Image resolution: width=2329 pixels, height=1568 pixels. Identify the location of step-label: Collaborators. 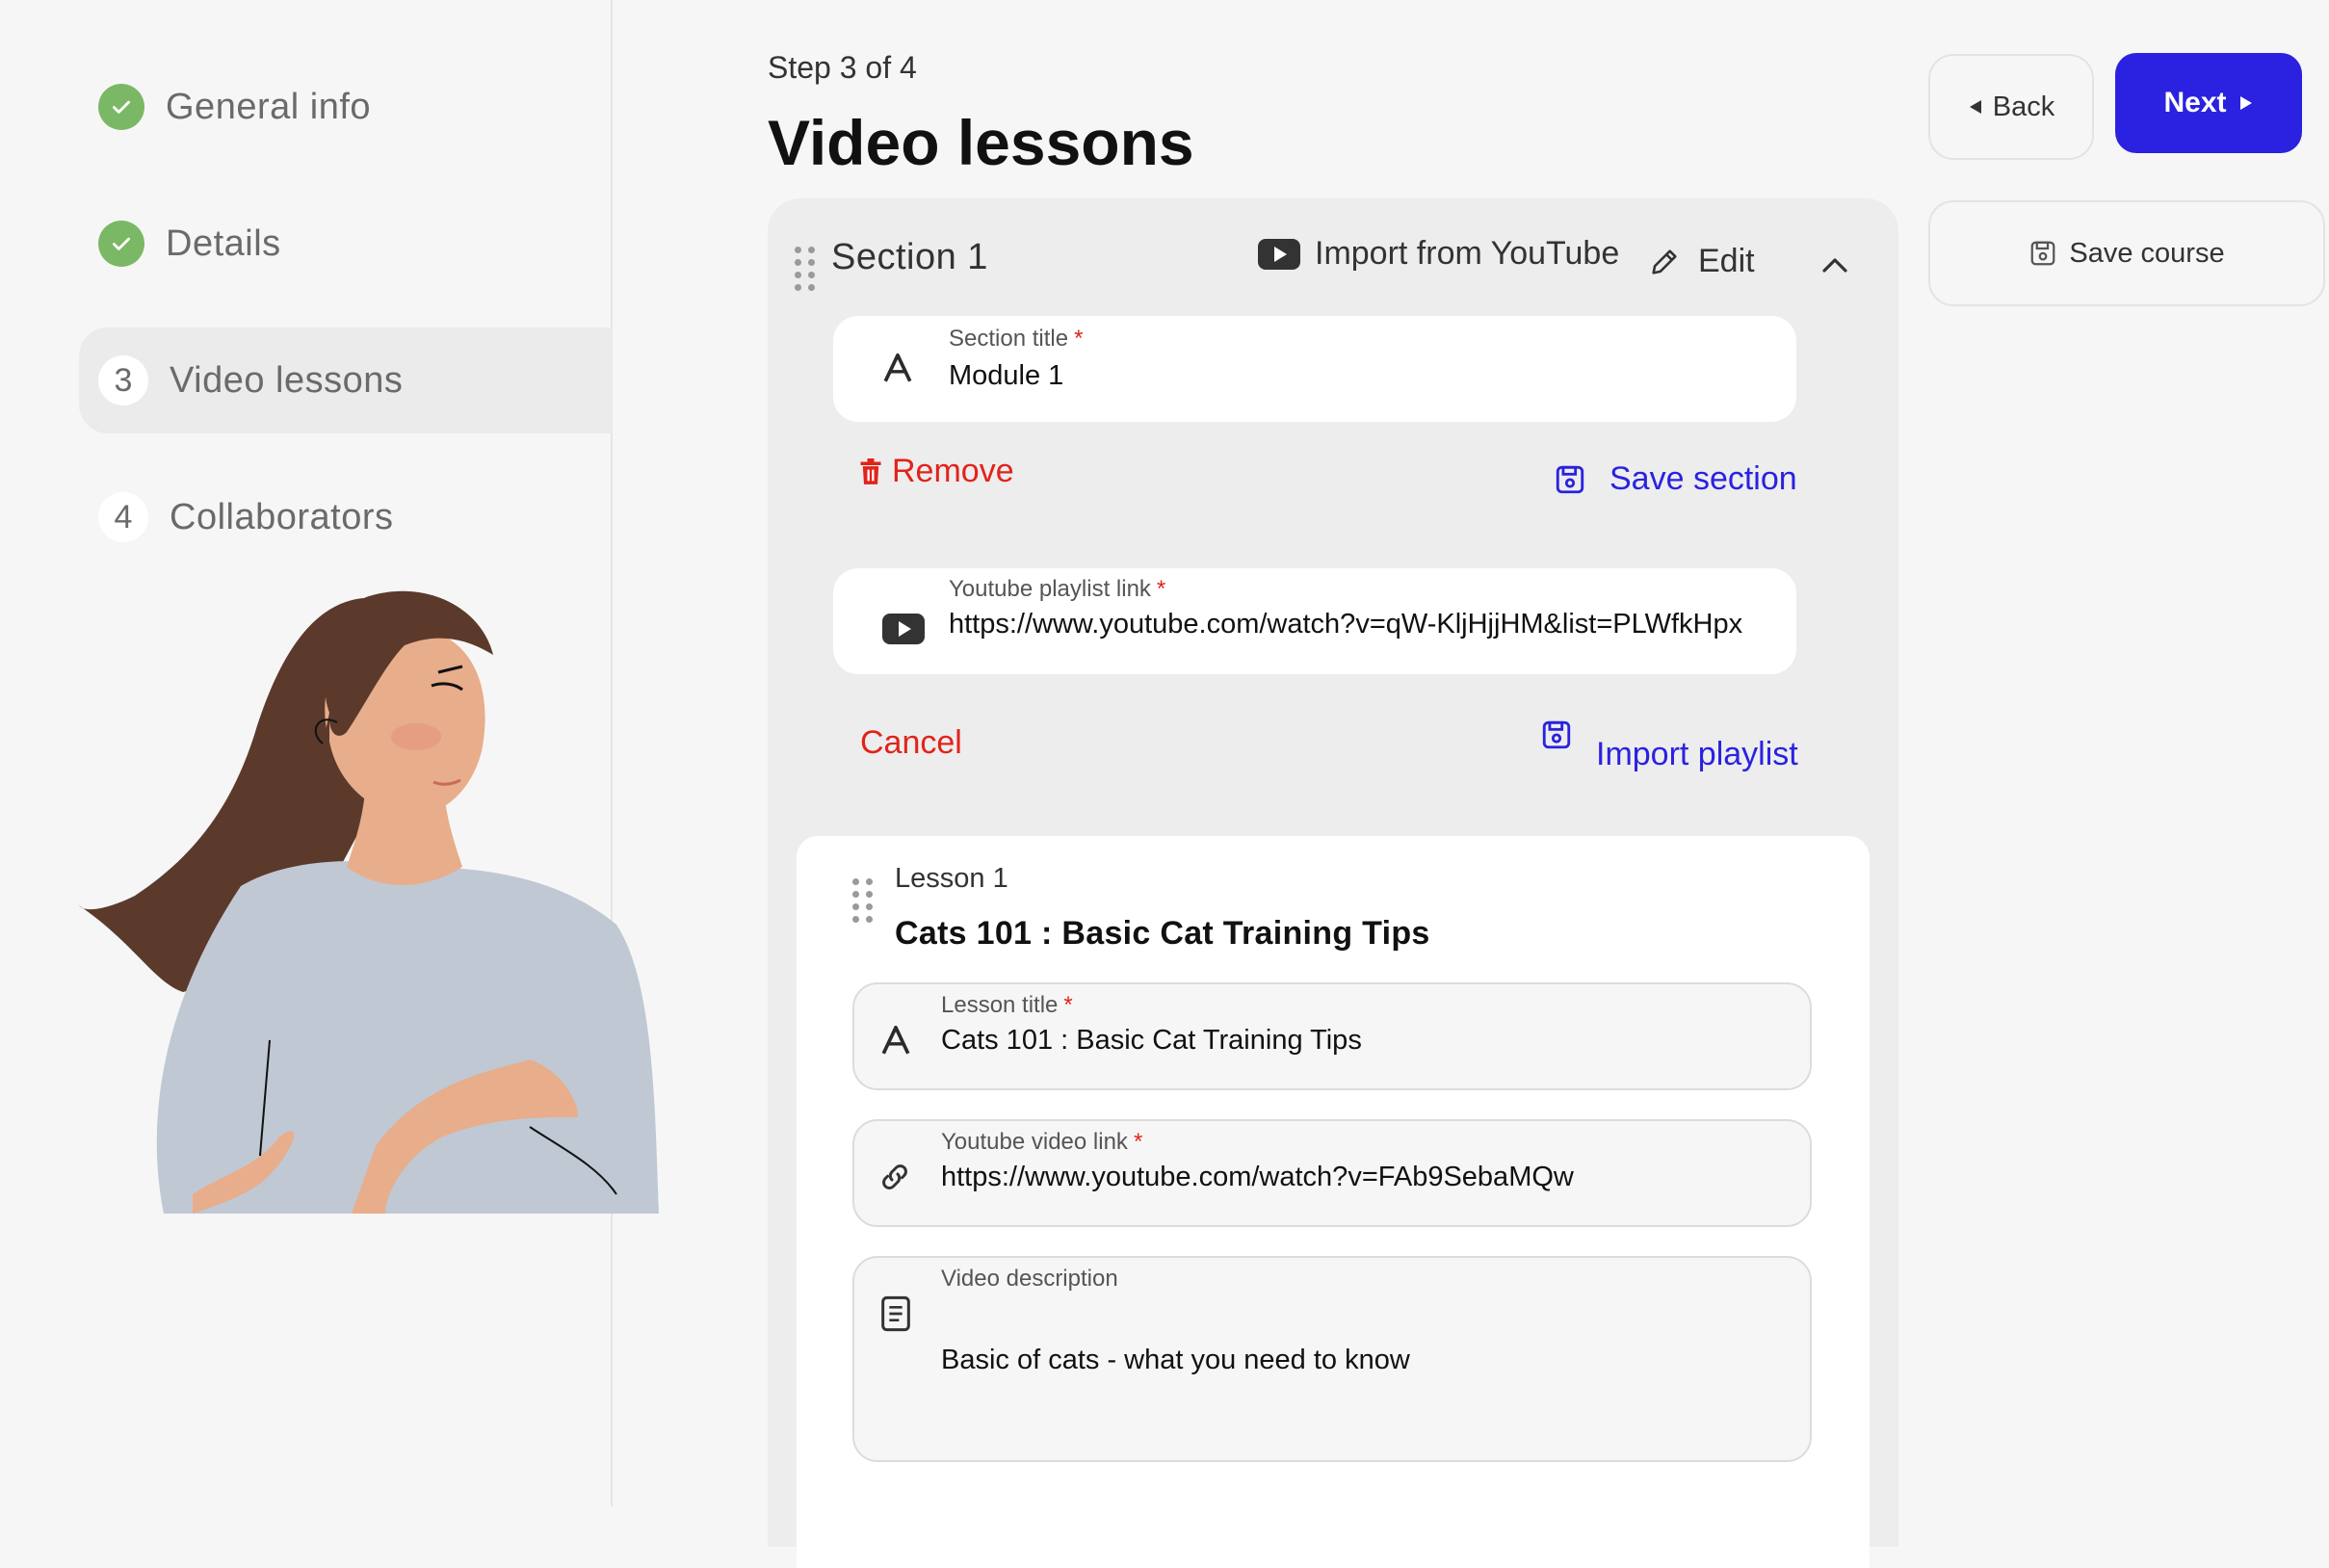
(282, 516).